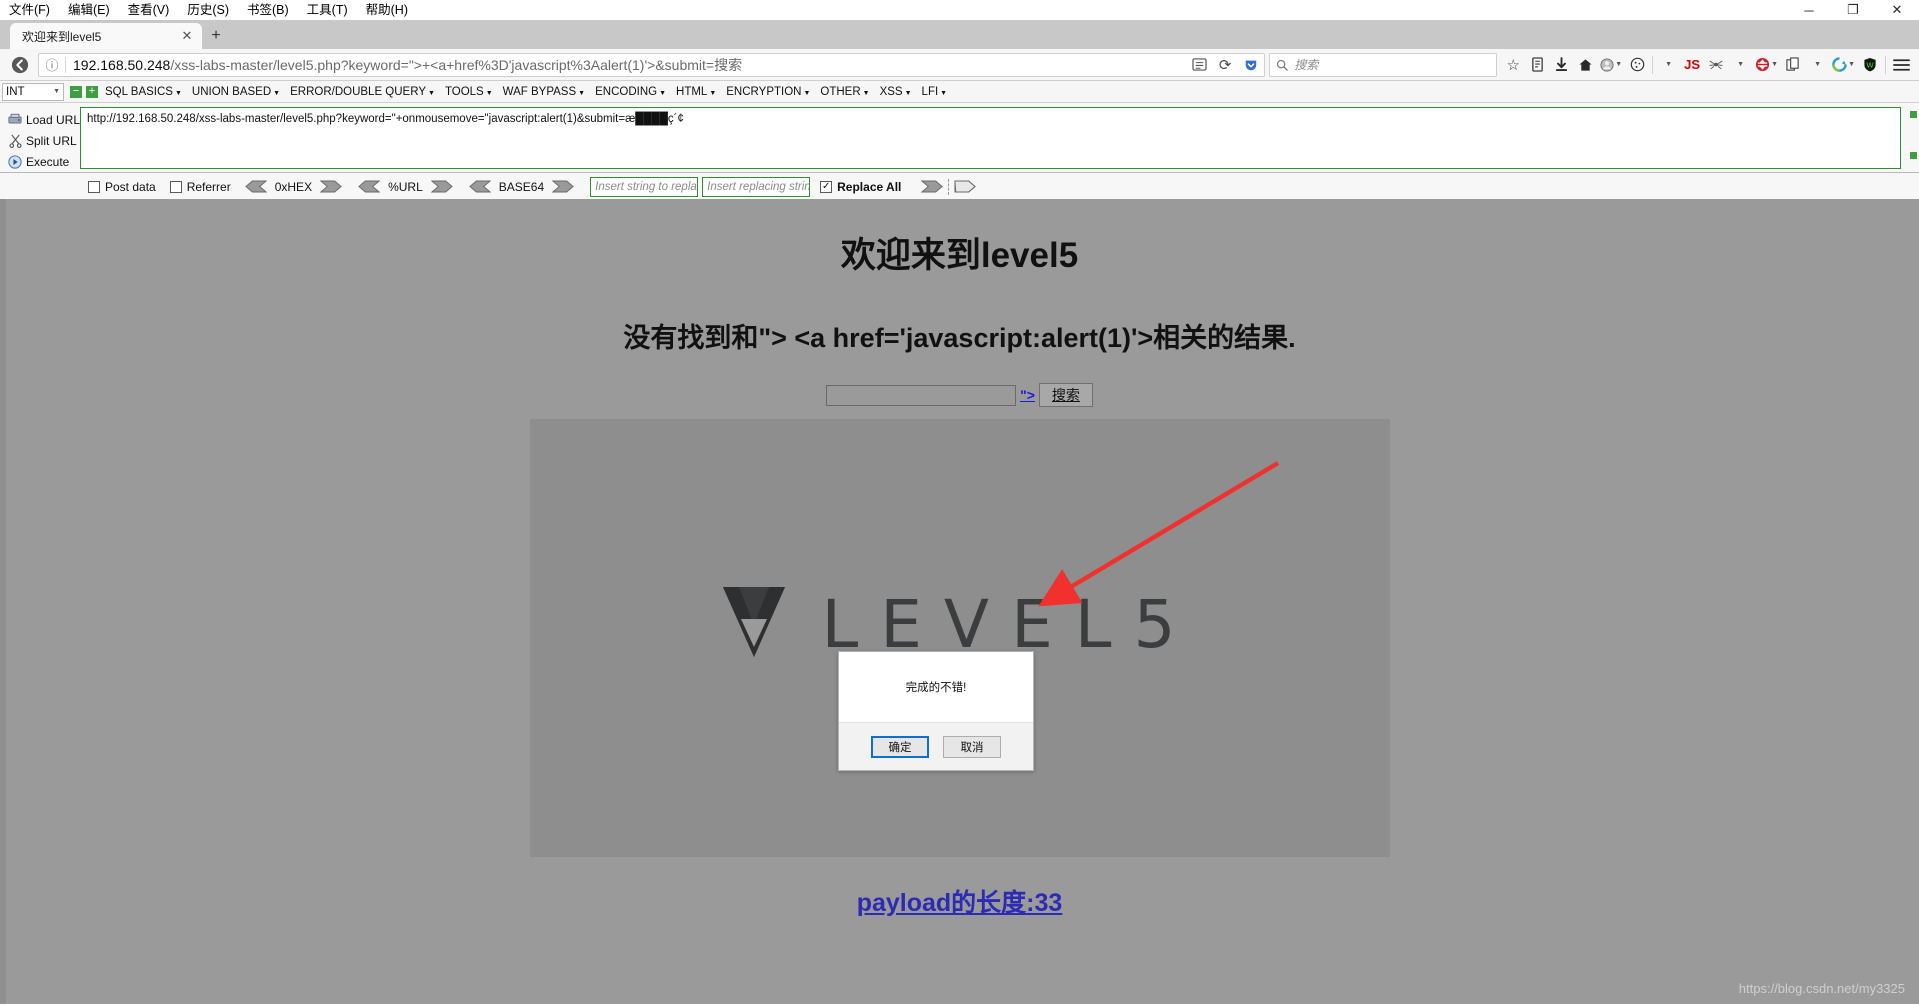 This screenshot has height=1005, width=1919. I want to click on maximize-button: ❐, so click(1853, 10).